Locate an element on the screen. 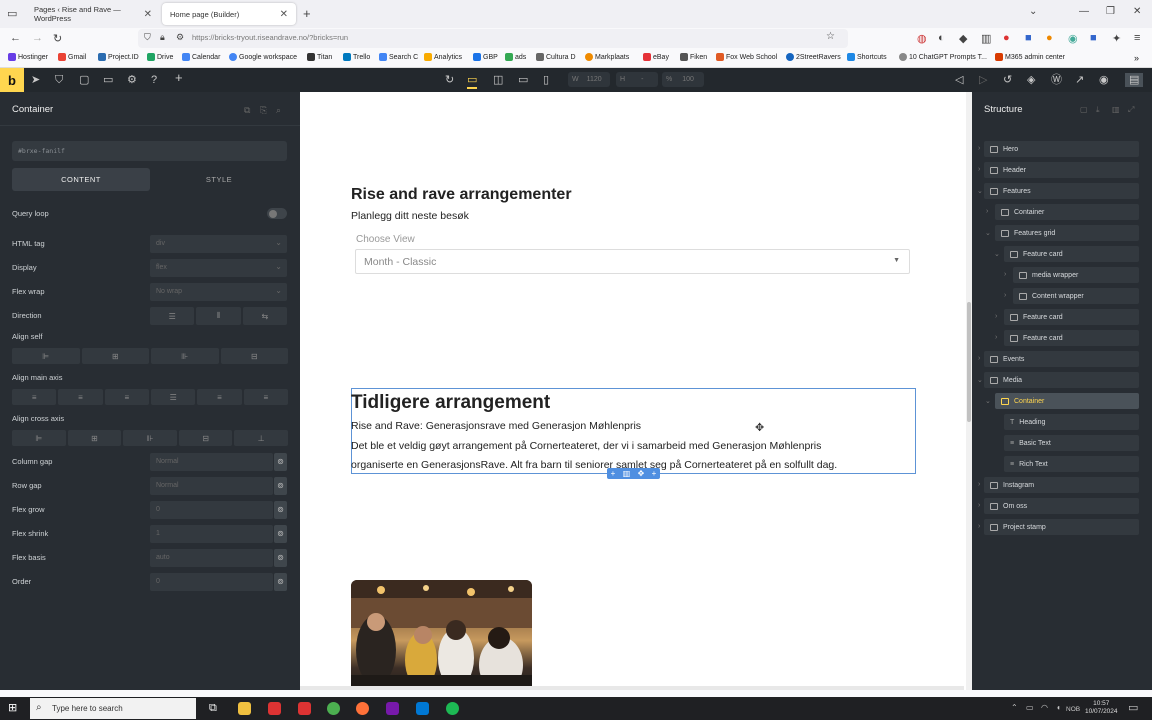  bookmark-star-icon: ☆ is located at coordinates (830, 36).